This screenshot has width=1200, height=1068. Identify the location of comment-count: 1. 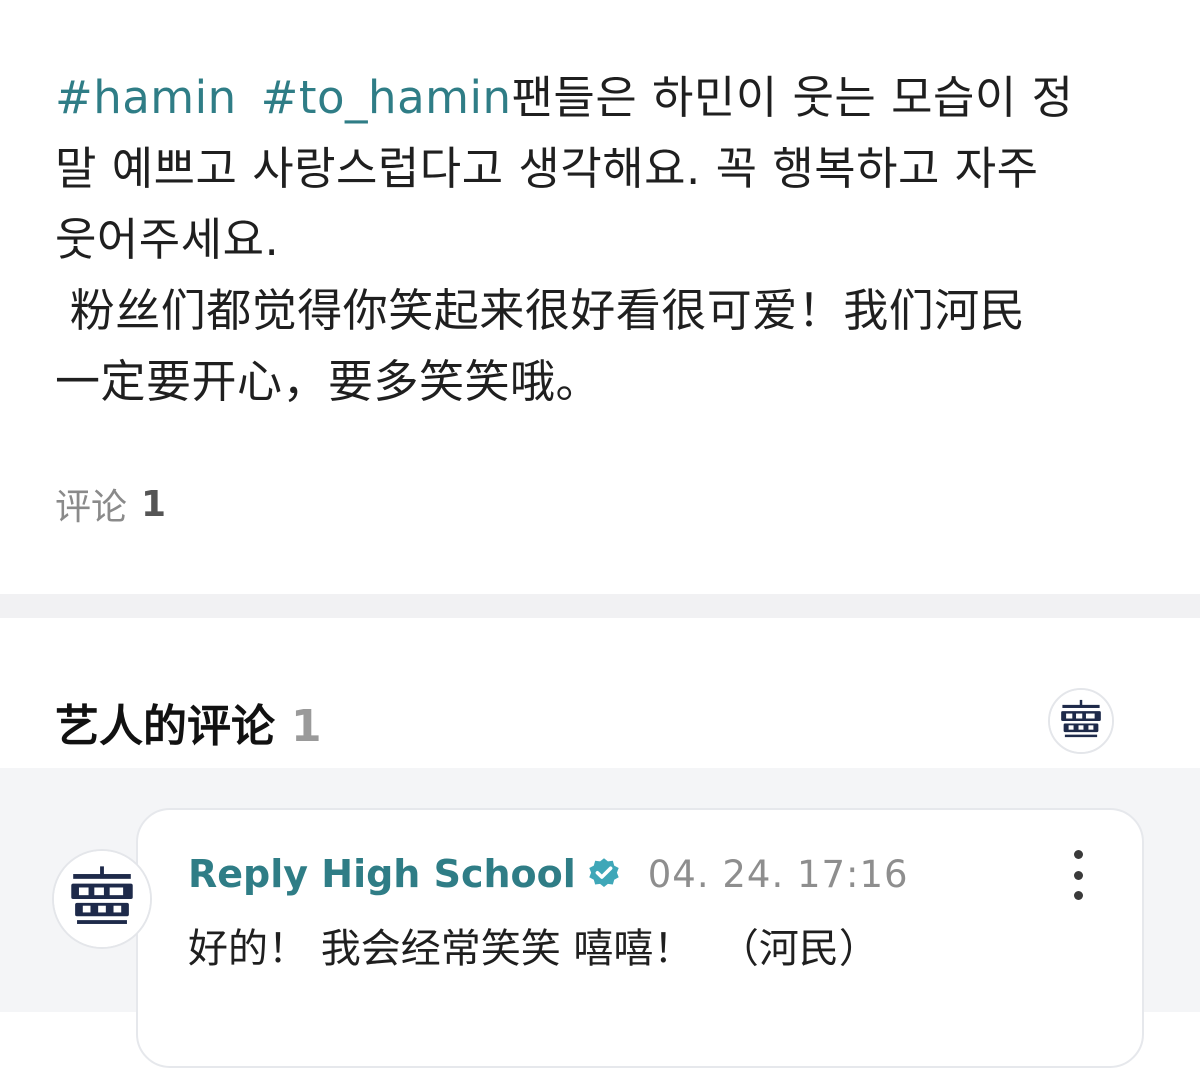
(154, 504).